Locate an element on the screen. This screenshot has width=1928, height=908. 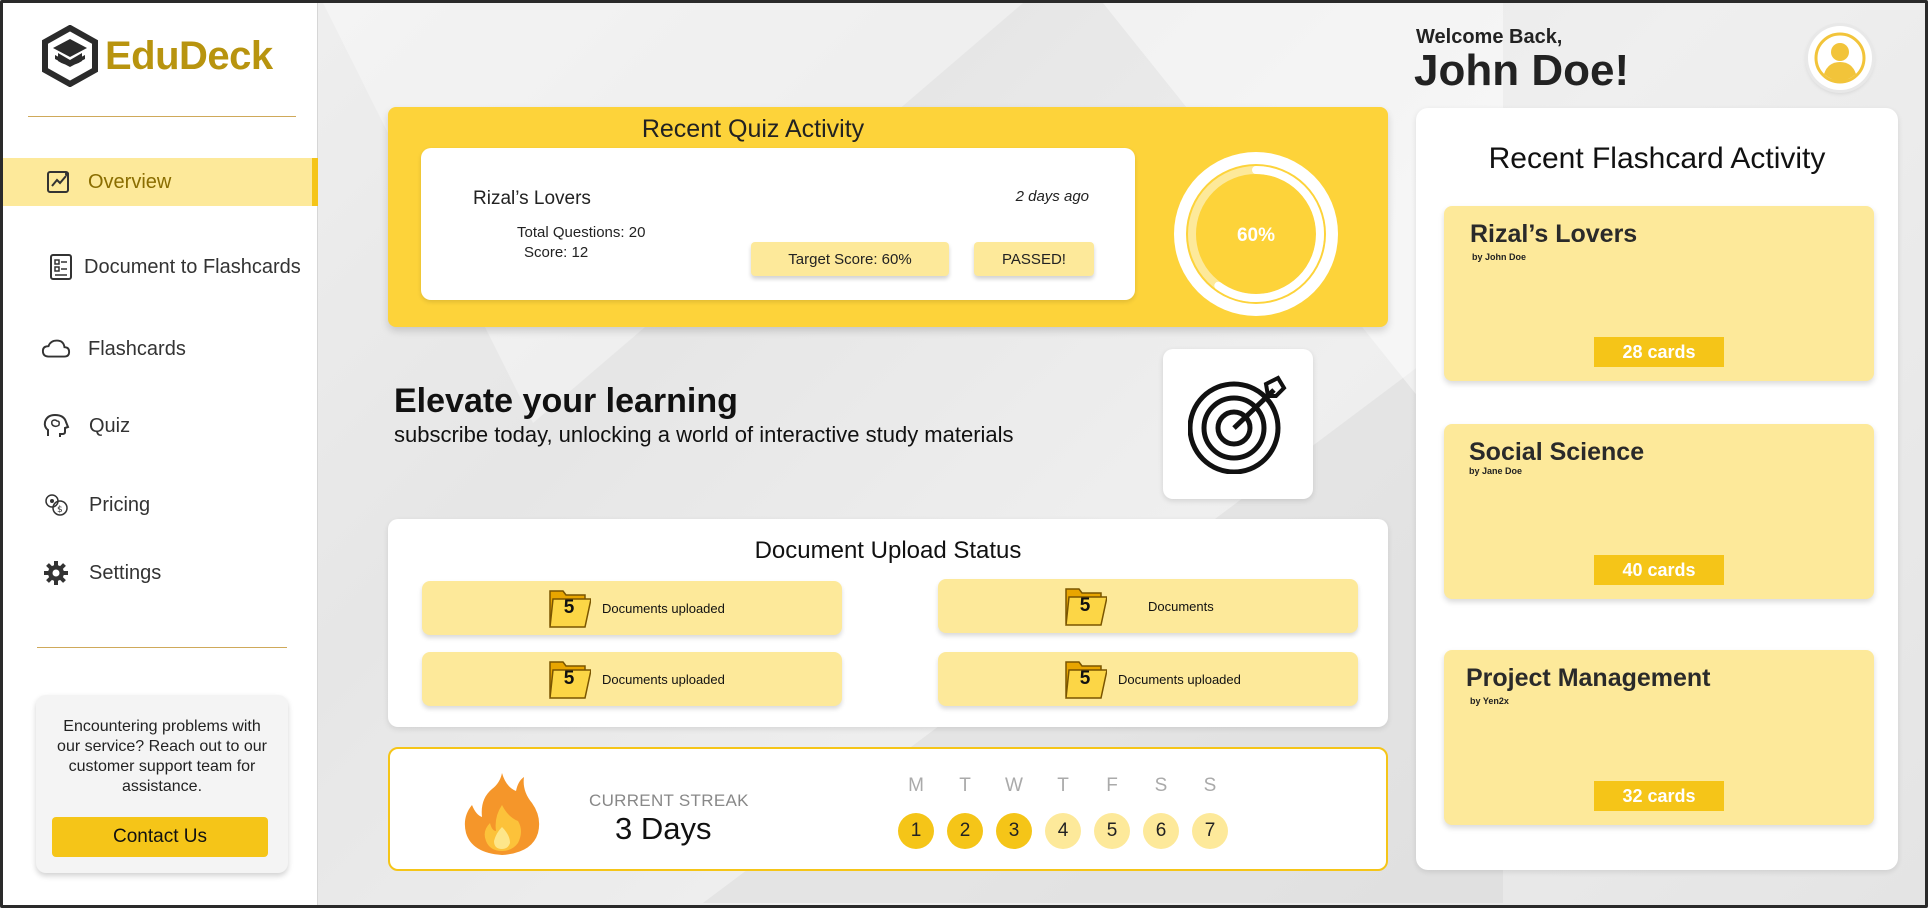
quiz-timestamp: 2 days ago is located at coordinates (1052, 196).